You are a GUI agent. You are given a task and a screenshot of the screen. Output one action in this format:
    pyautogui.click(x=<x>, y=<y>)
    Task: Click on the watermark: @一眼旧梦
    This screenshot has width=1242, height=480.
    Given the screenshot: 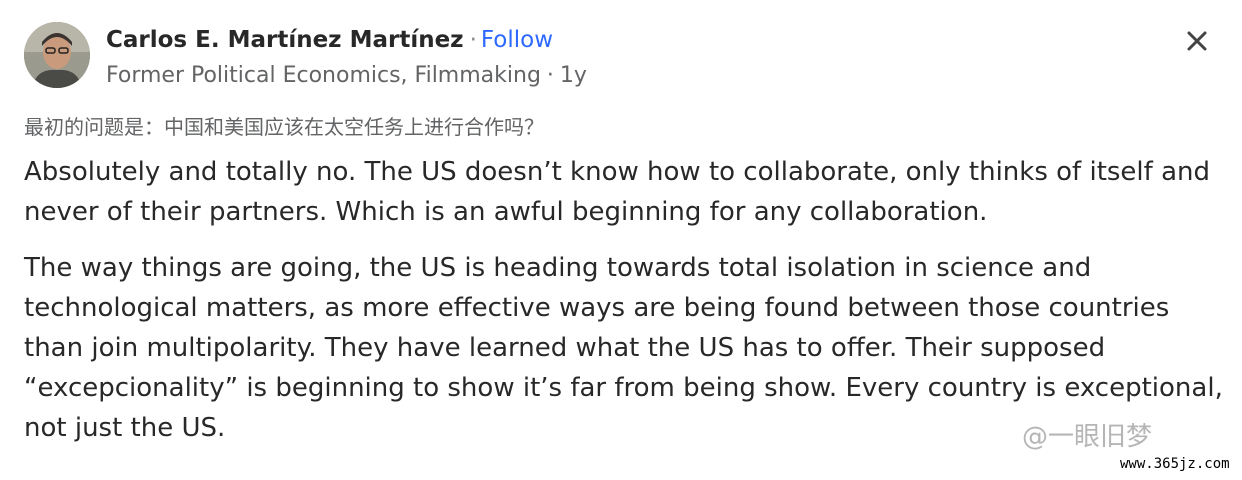 What is the action you would take?
    pyautogui.click(x=1087, y=437)
    